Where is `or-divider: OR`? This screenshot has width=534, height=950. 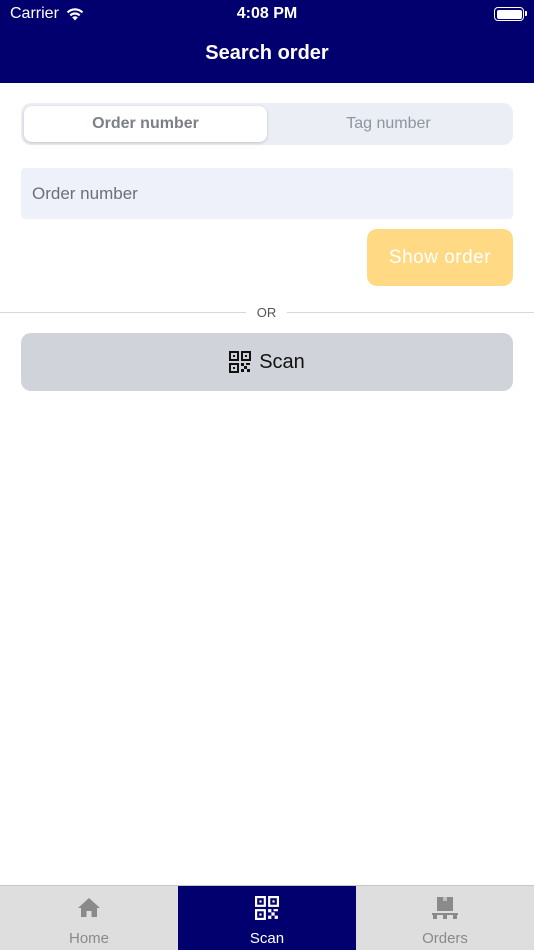 or-divider: OR is located at coordinates (267, 313).